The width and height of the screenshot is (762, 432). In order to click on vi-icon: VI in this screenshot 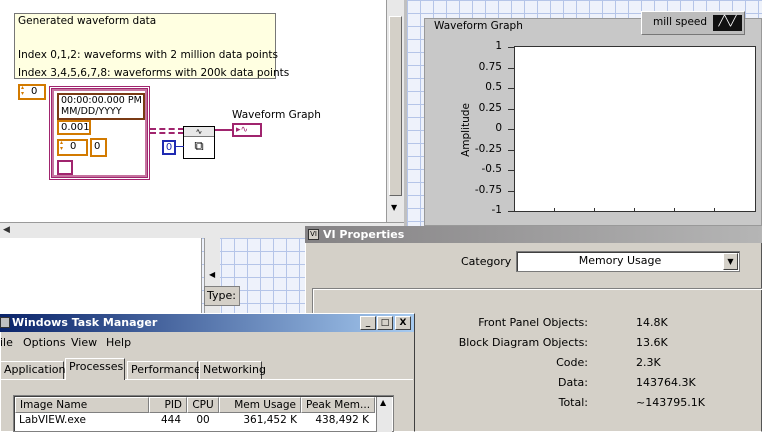, I will do `click(313, 234)`.